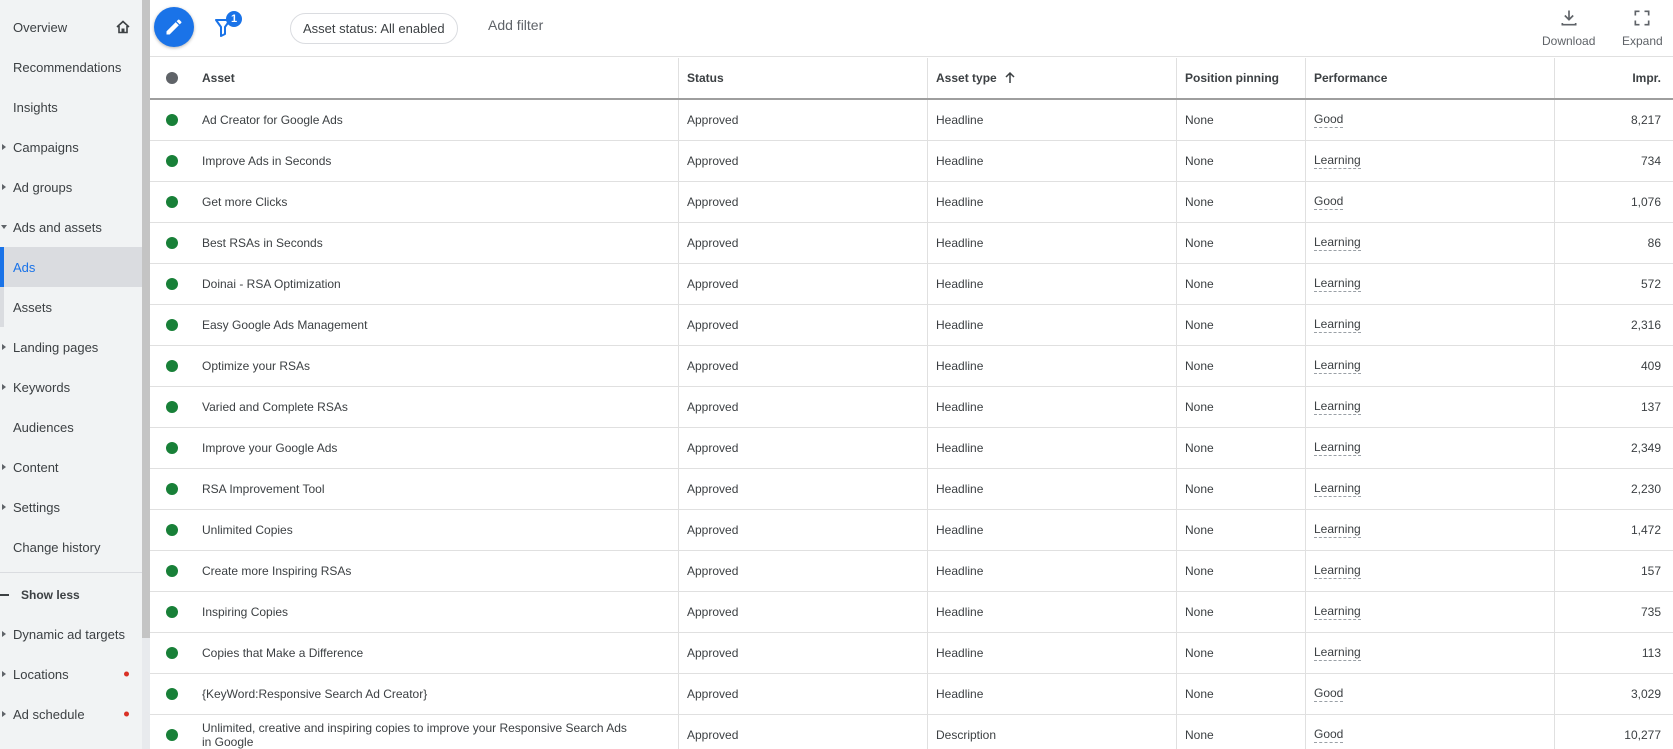 The image size is (1673, 749). I want to click on sidebar-item-campaigns: Campaigns, so click(71, 147).